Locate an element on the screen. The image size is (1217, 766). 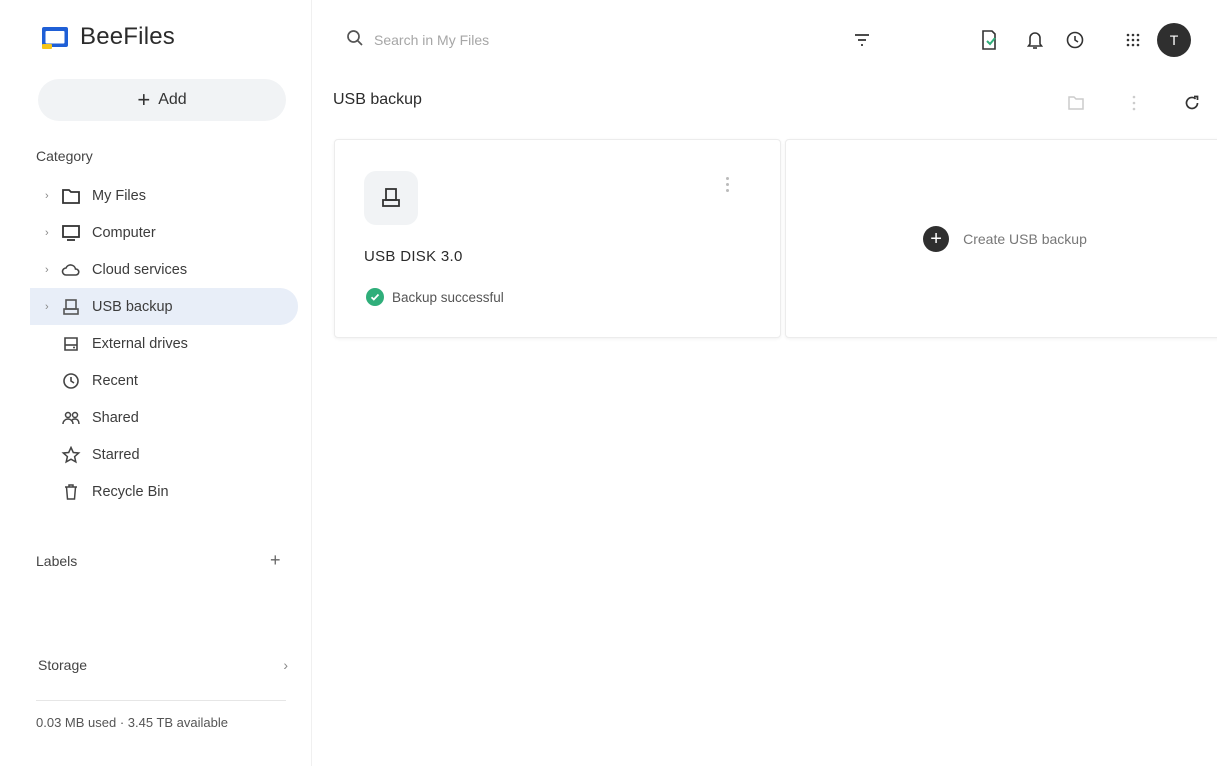
view-tools is located at coordinates (1134, 103).